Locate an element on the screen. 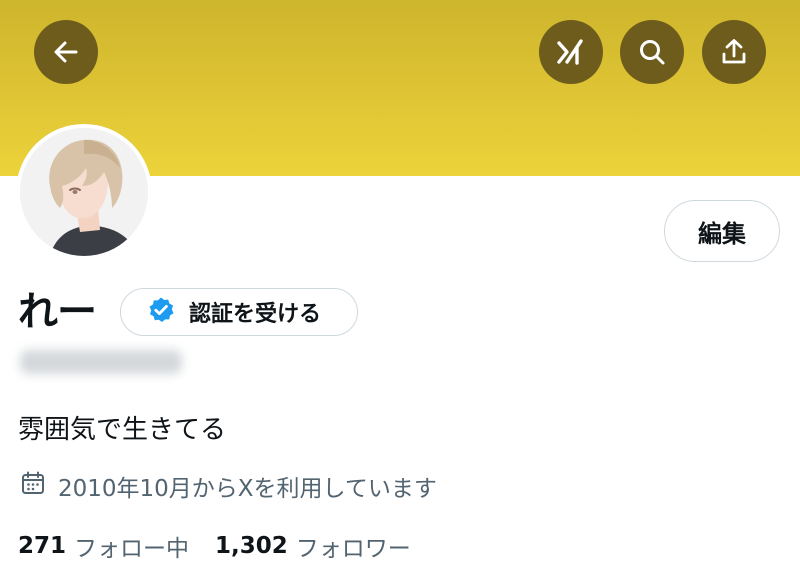 The width and height of the screenshot is (800, 580). grok-icon is located at coordinates (571, 52).